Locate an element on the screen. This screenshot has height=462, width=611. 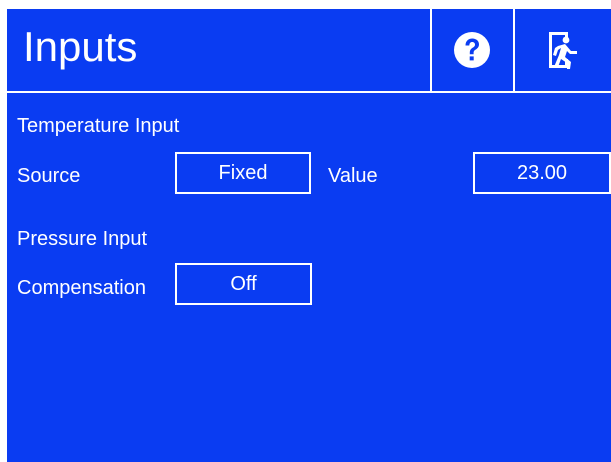
page-title: Inputs is located at coordinates (80, 46).